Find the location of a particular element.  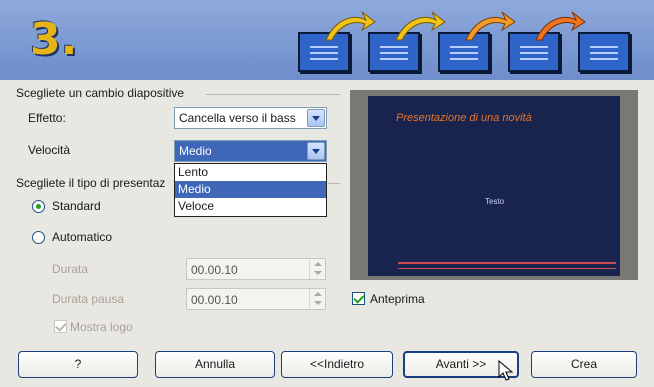

mouse-pointer-icon is located at coordinates (506, 370).